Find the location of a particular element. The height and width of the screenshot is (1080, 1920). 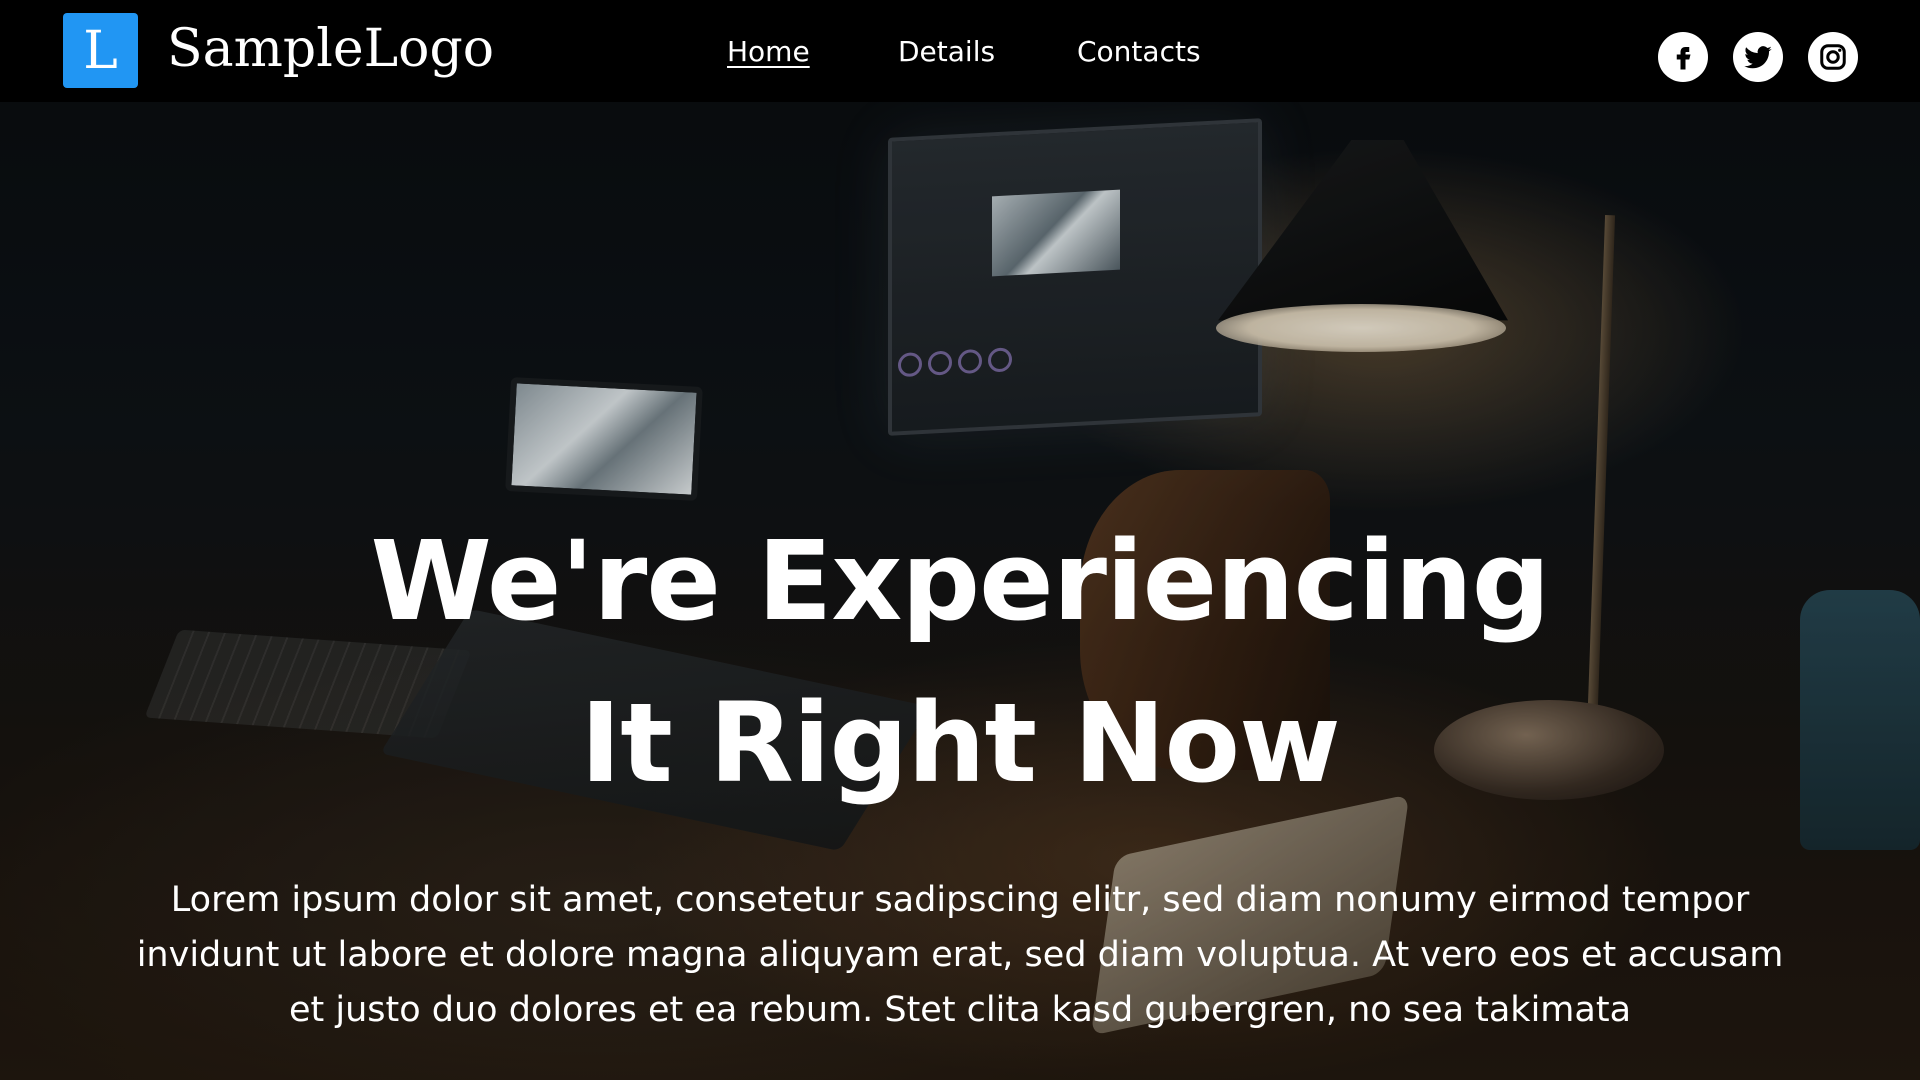

site-header: L SampleLogo Home Details Contacts is located at coordinates (960, 51).